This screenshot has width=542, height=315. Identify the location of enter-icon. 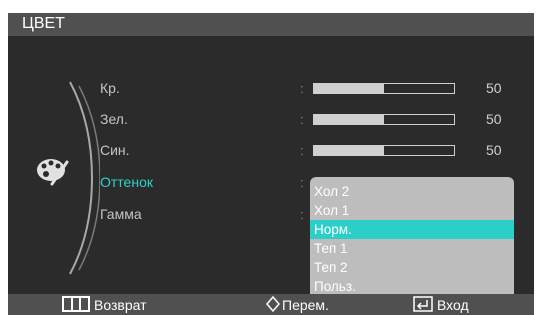
(423, 304).